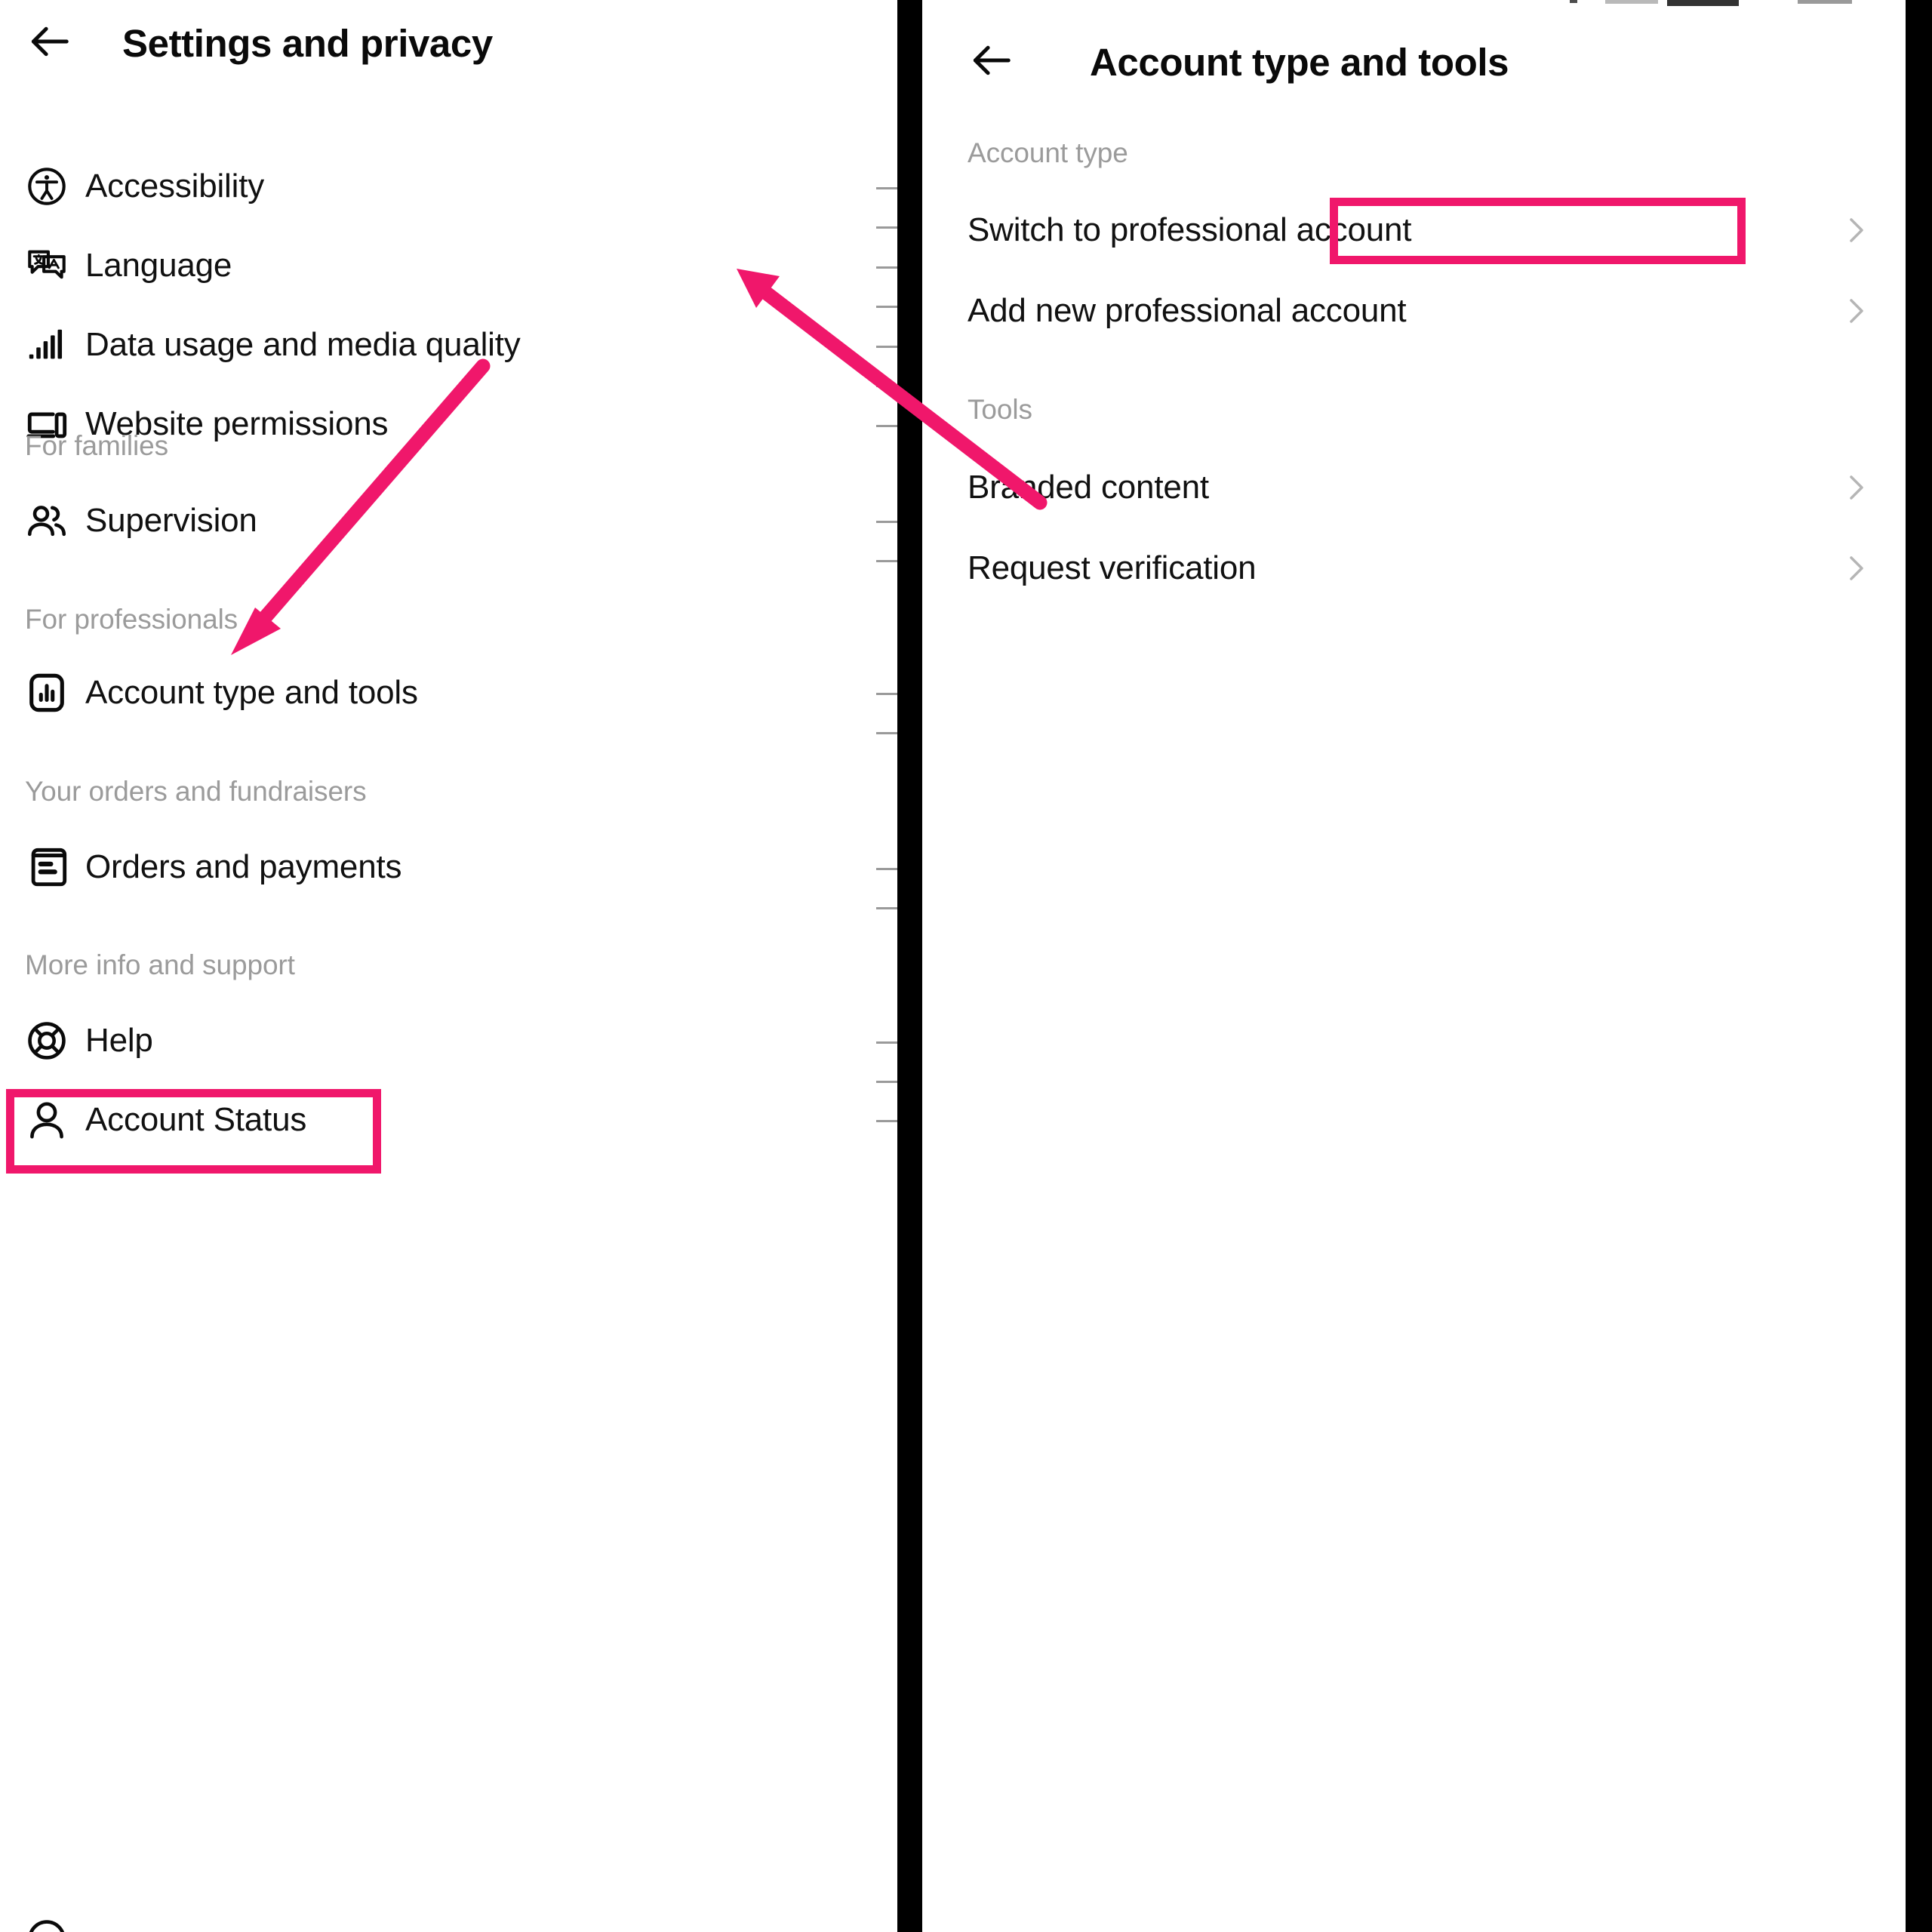  What do you see at coordinates (448, 1040) in the screenshot?
I see `sidebar-item-help: Help` at bounding box center [448, 1040].